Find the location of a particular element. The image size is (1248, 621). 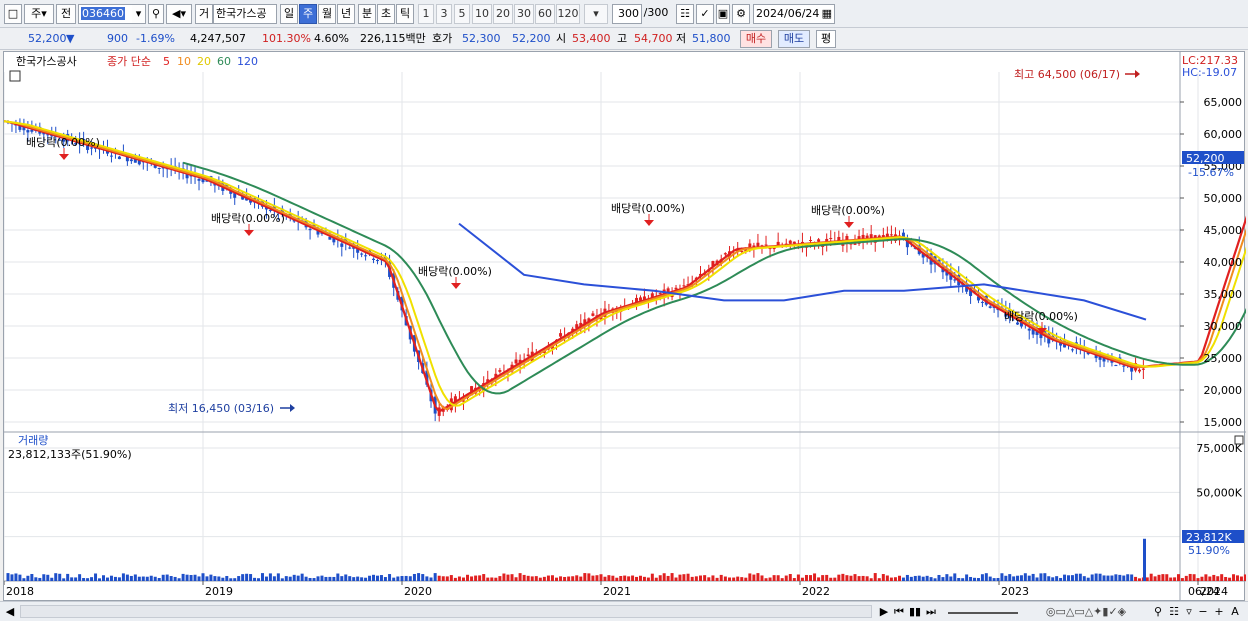

buy-button: 매수 is located at coordinates (756, 39).